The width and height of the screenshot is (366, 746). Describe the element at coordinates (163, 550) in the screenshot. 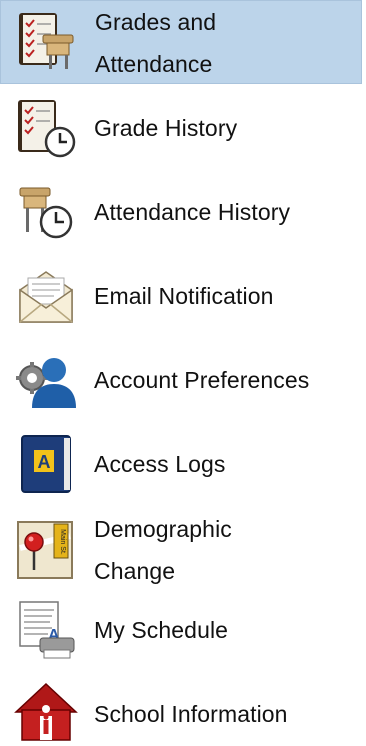

I see `nav-item-label: Demographic Change` at that location.